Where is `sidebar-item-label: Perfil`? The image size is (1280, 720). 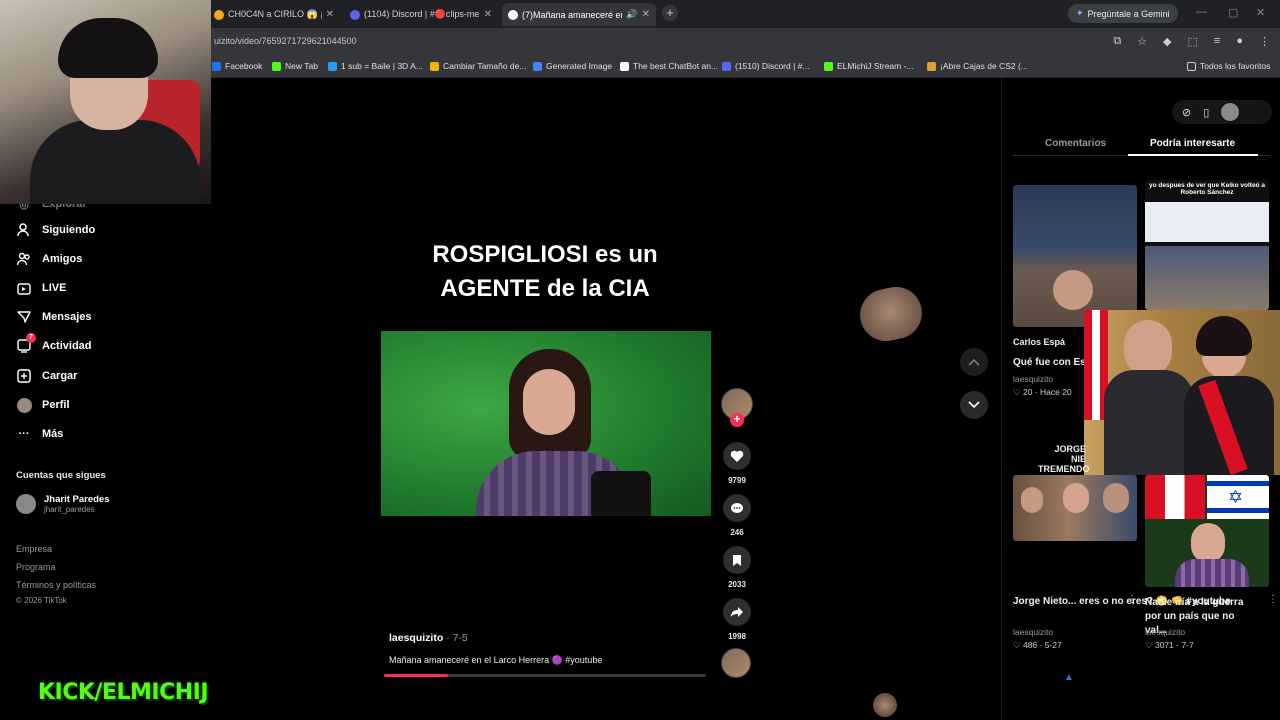
sidebar-item-label: Perfil is located at coordinates (56, 405).